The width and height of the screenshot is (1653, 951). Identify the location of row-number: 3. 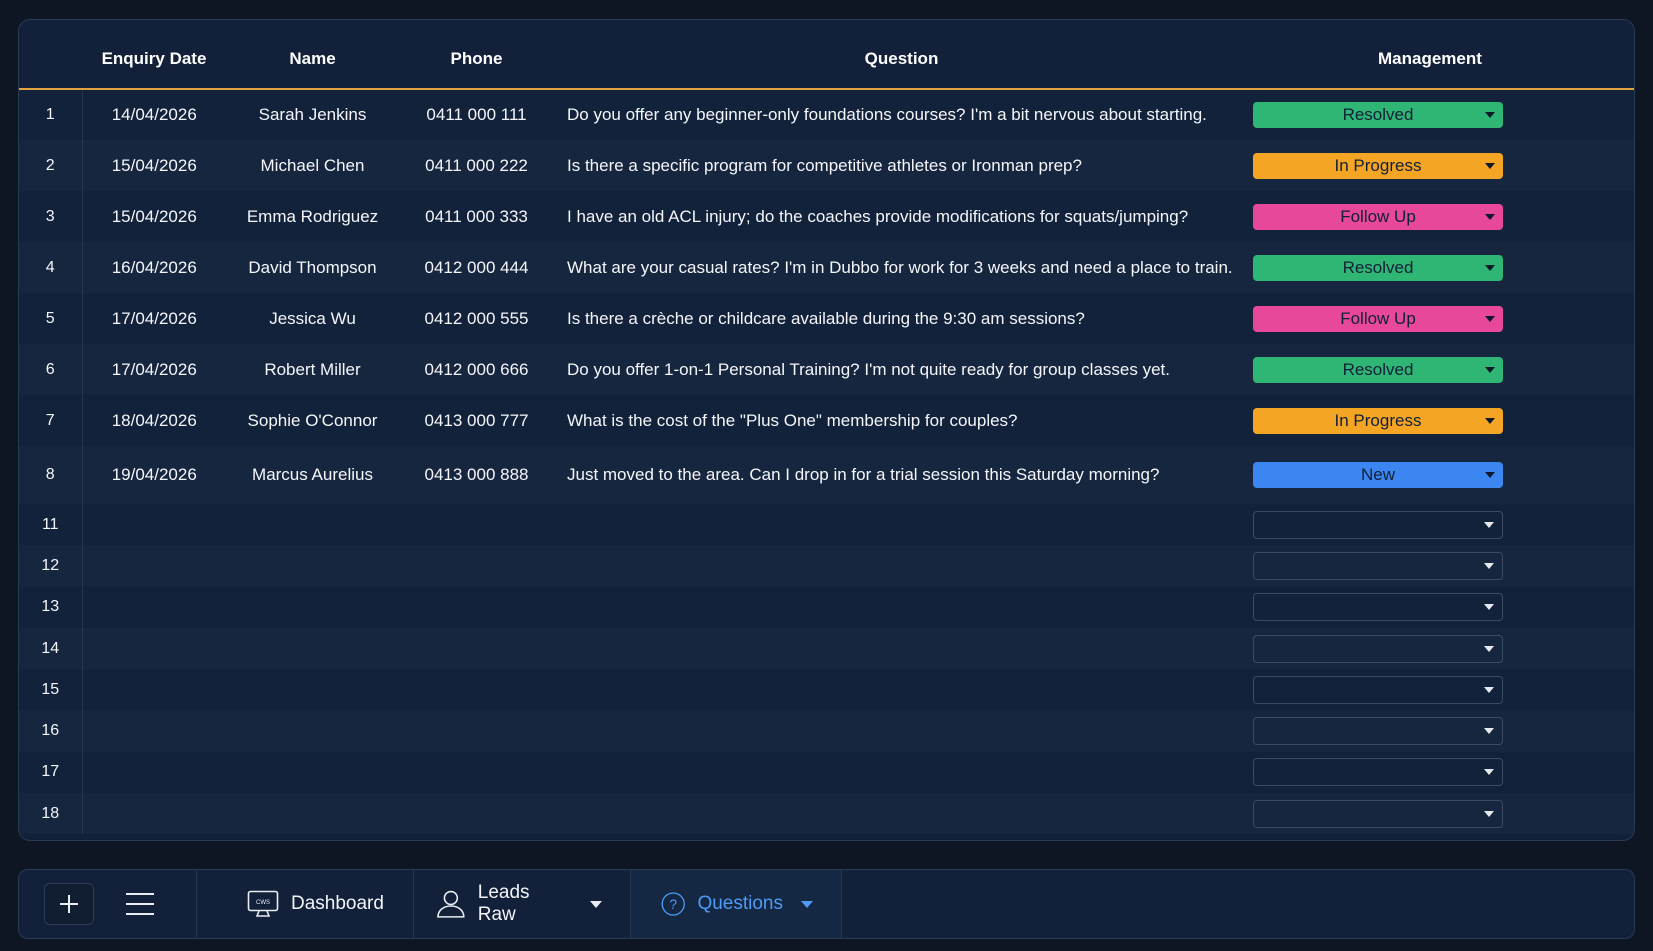
(51, 216).